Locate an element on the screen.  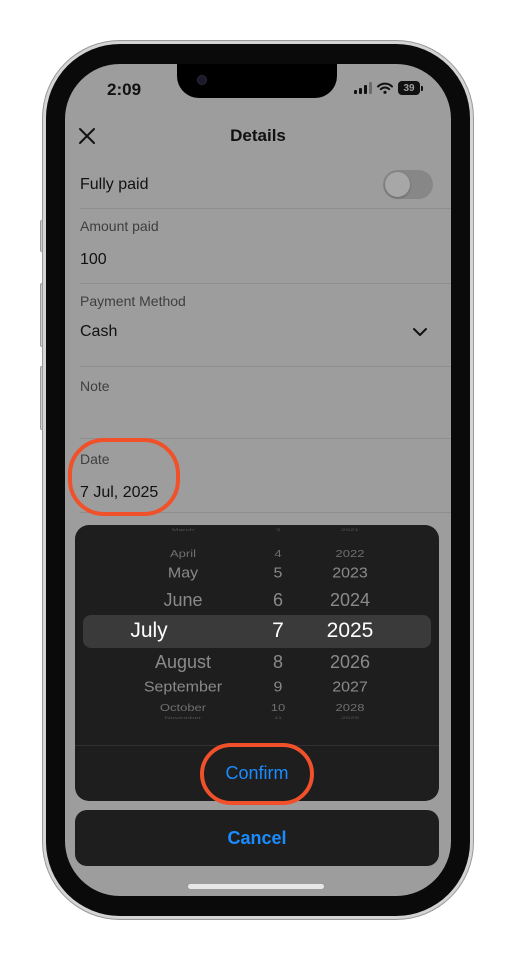
amount-paid-label: Amount paid is located at coordinates (119, 226).